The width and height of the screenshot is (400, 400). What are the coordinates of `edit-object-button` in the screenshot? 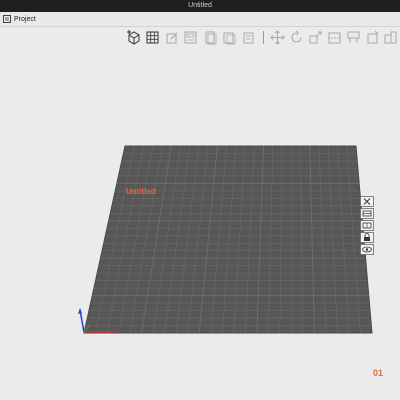 It's located at (171, 37).